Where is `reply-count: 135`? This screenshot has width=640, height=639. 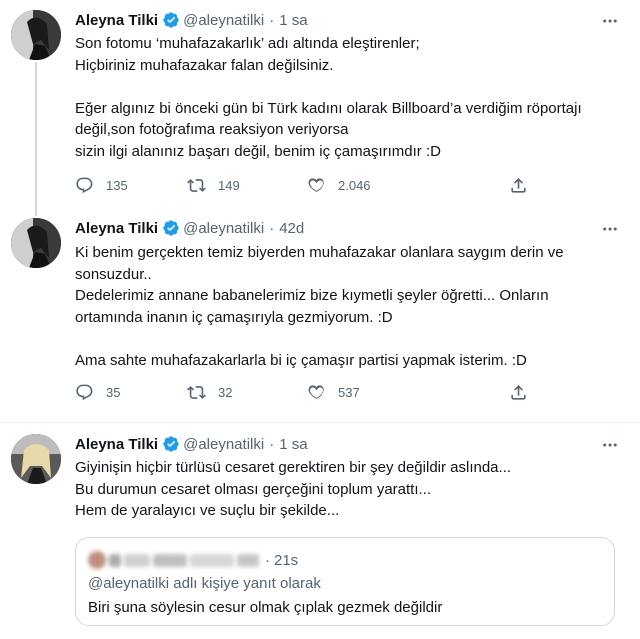
reply-count: 135 is located at coordinates (117, 185).